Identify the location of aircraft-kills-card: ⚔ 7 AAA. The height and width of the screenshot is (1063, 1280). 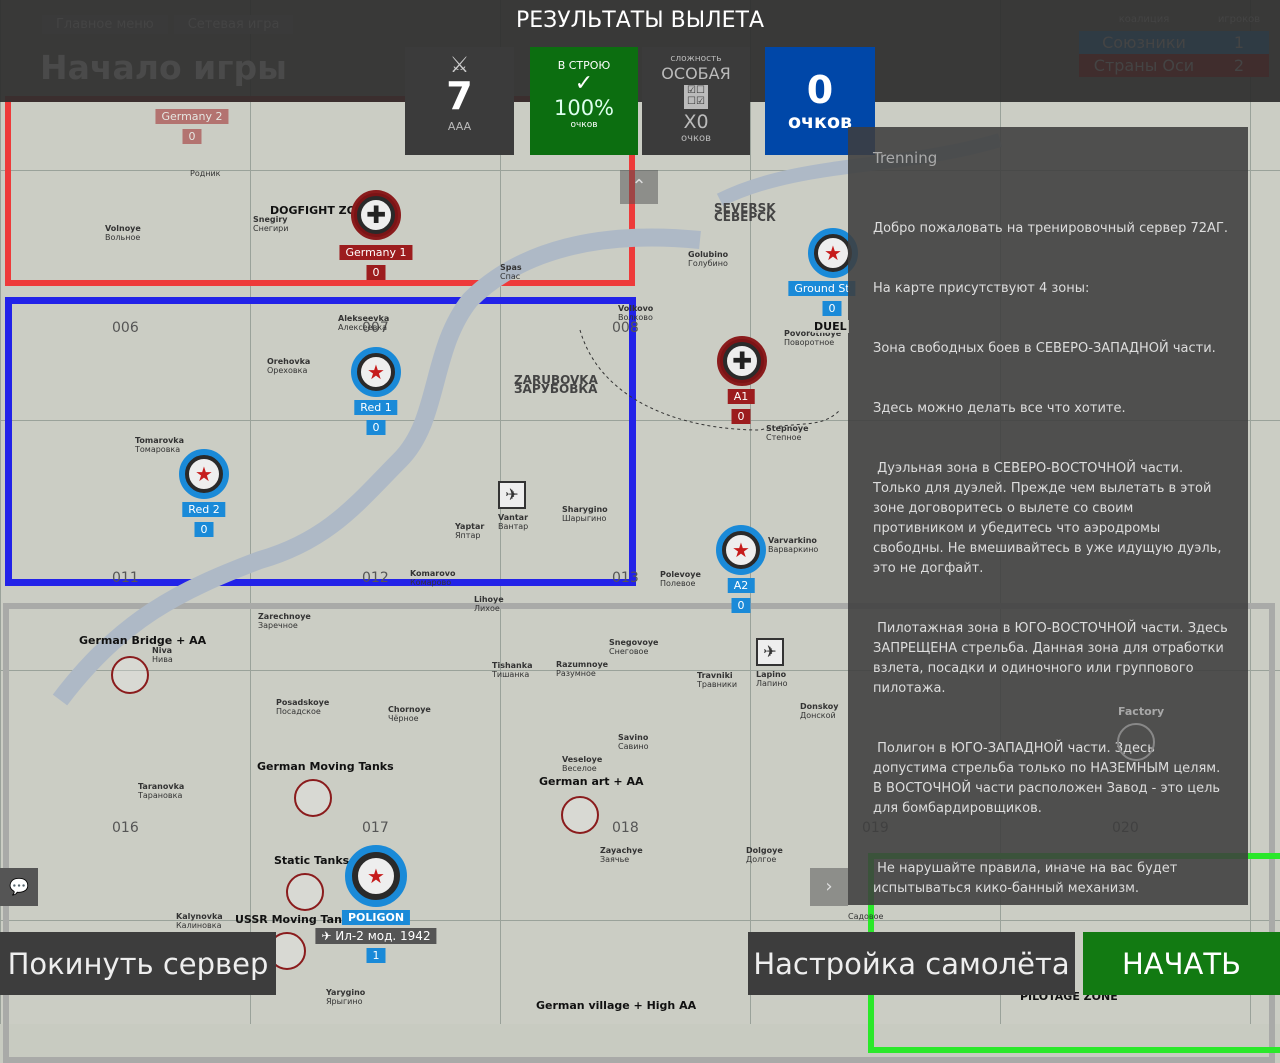
(459, 101).